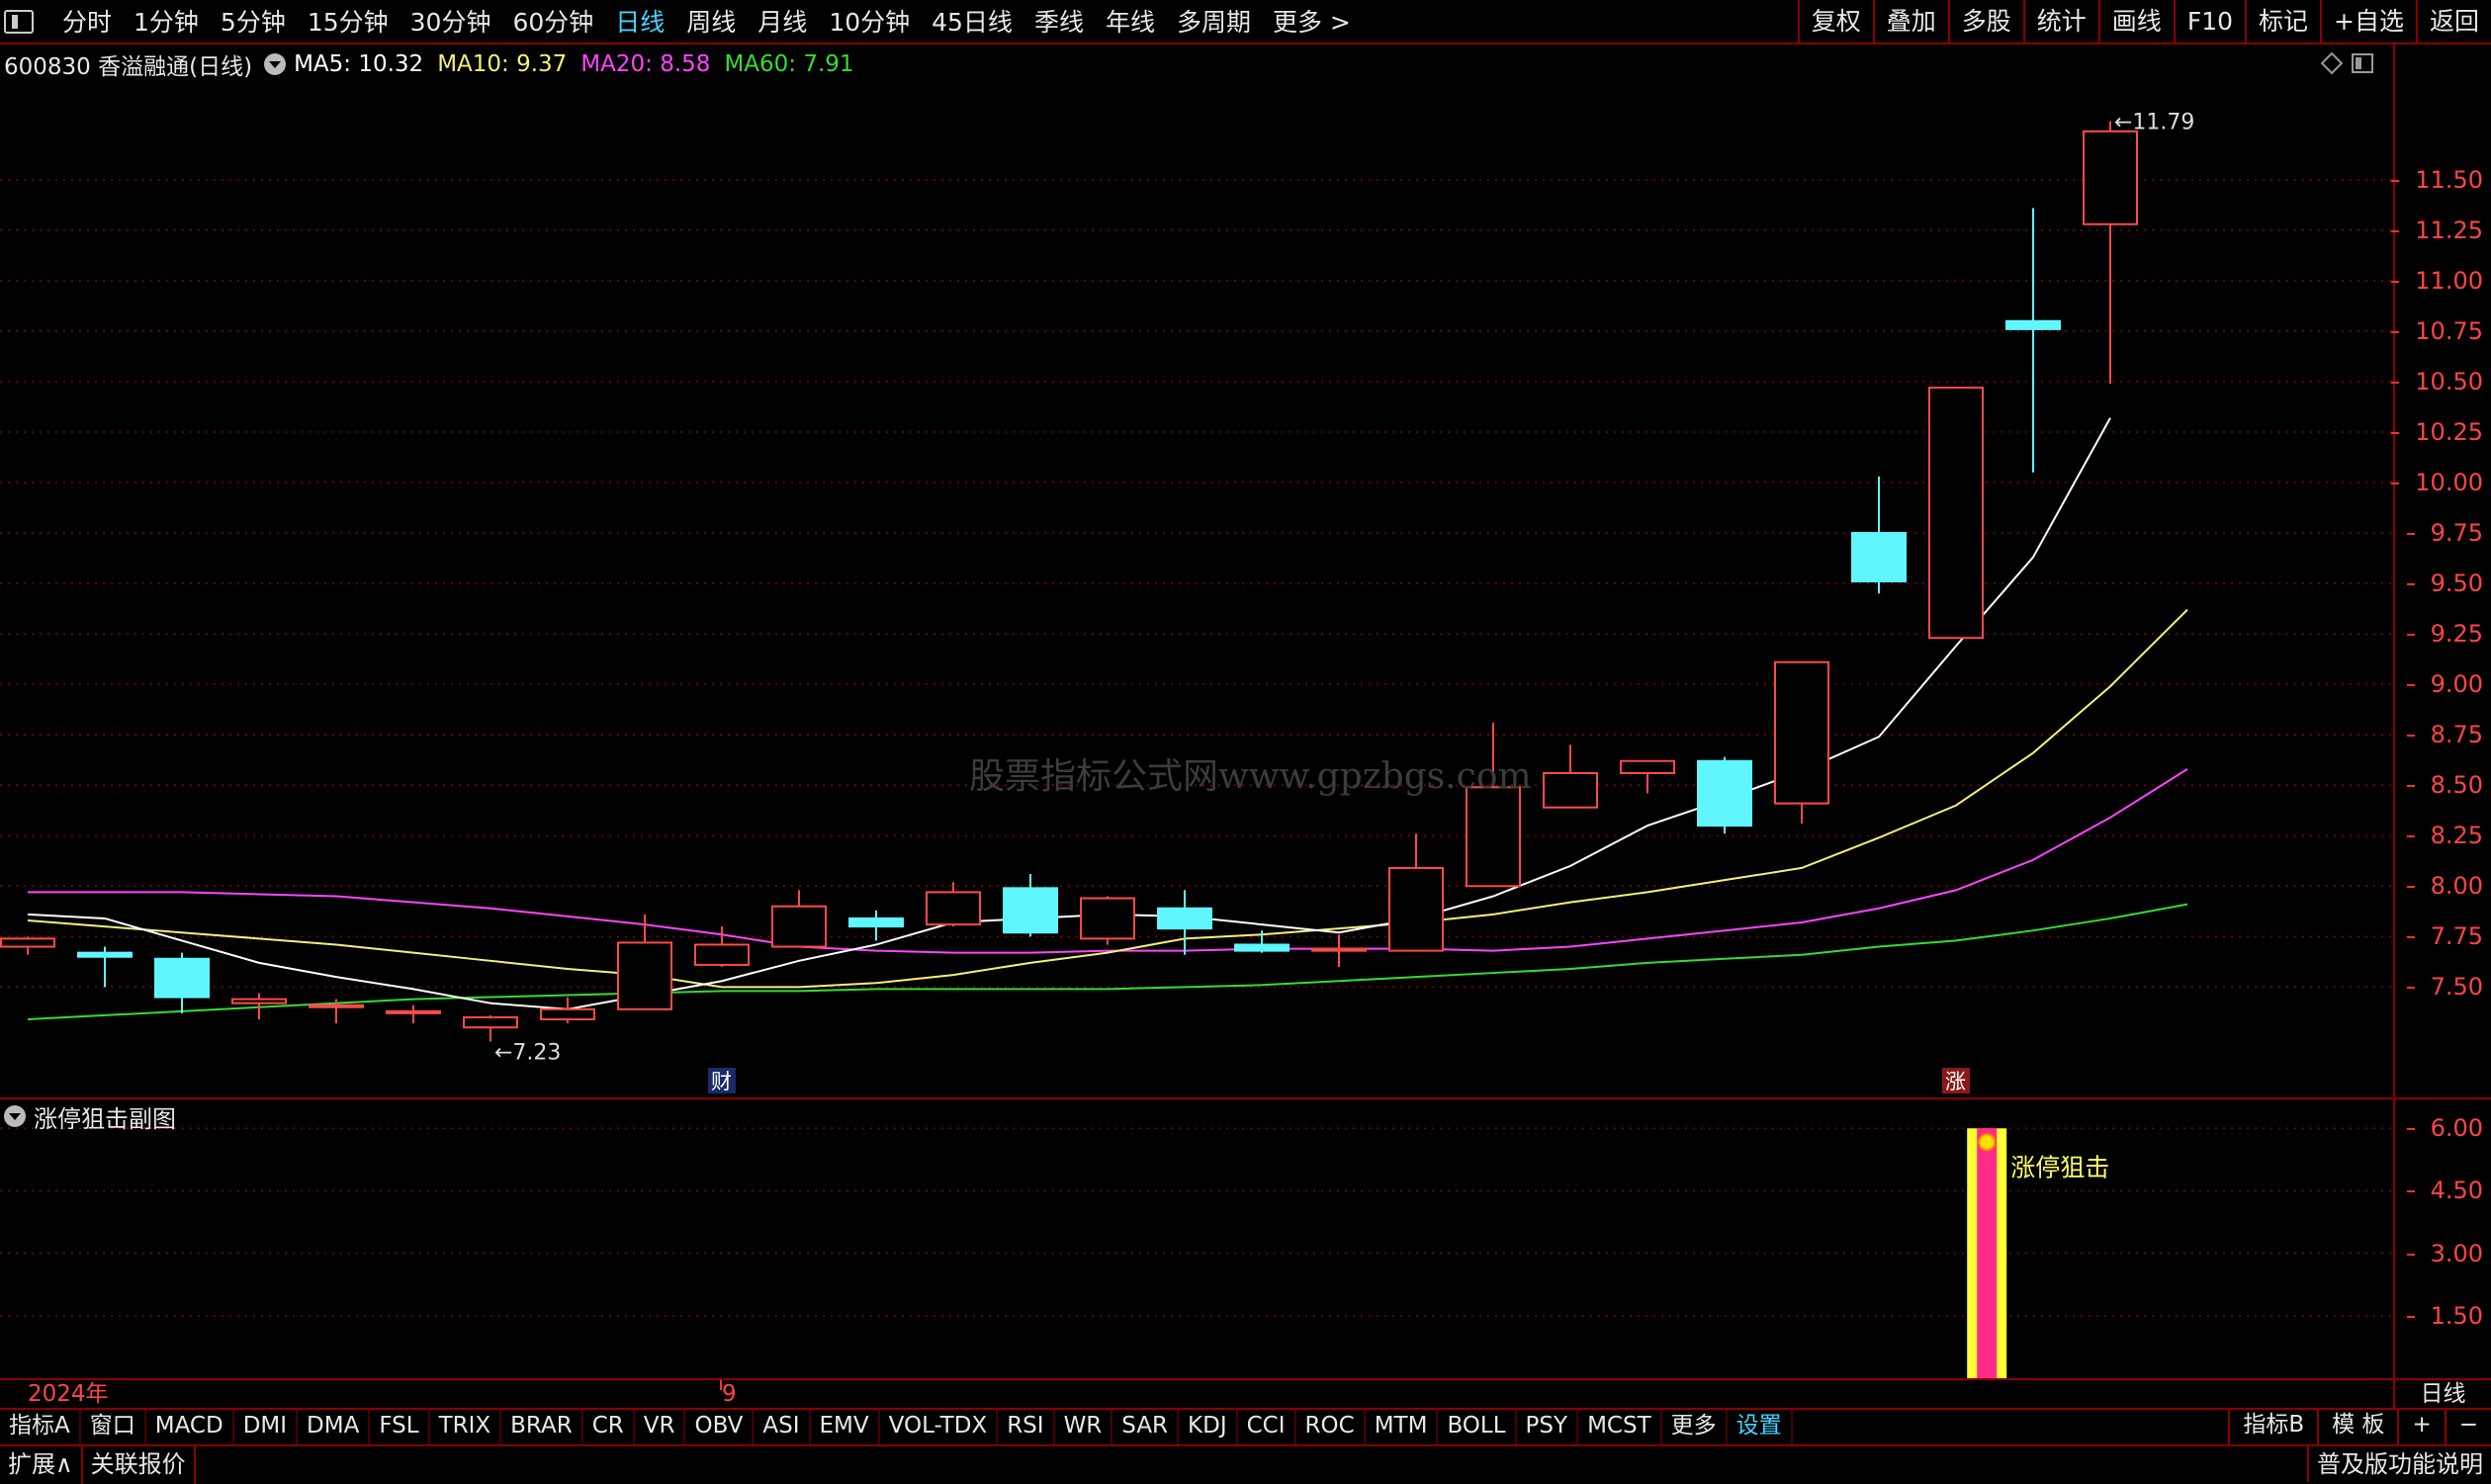 This screenshot has width=2491, height=1484. I want to click on period-tab: 30分钟, so click(451, 22).